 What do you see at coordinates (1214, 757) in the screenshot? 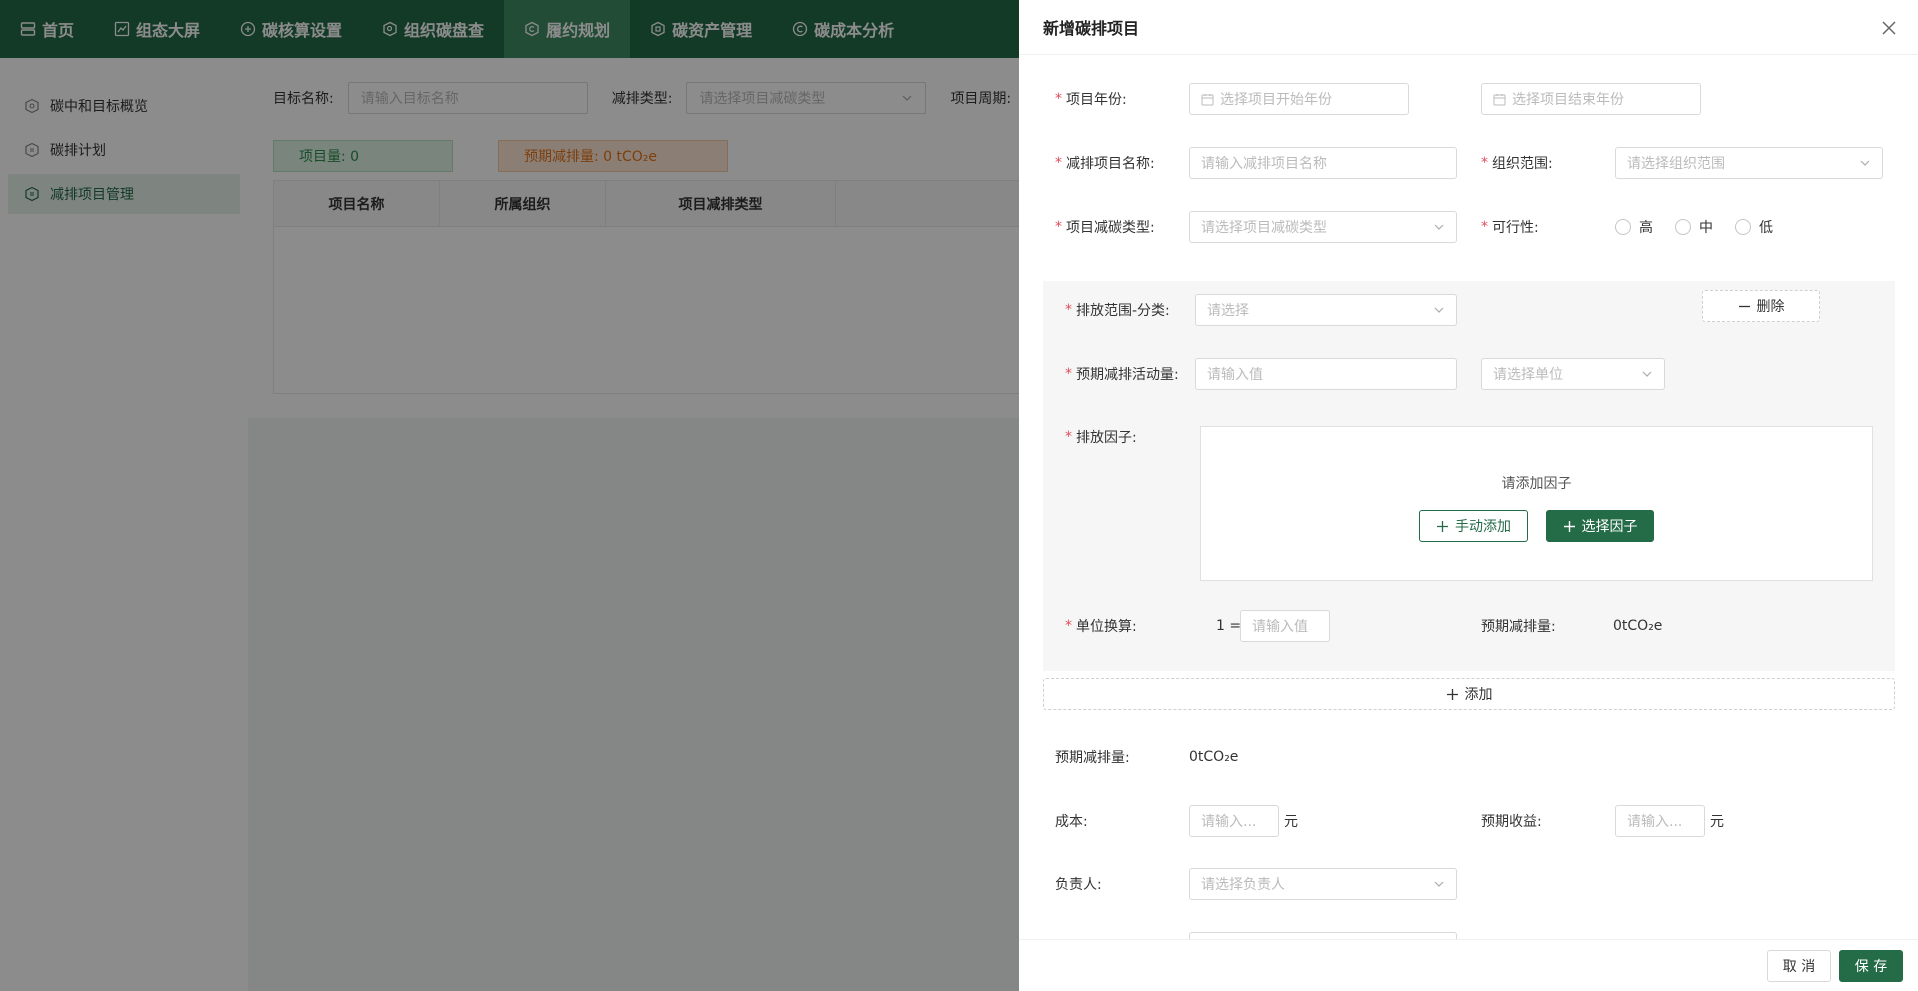
I see `total-expected-value: 0tCO₂e` at bounding box center [1214, 757].